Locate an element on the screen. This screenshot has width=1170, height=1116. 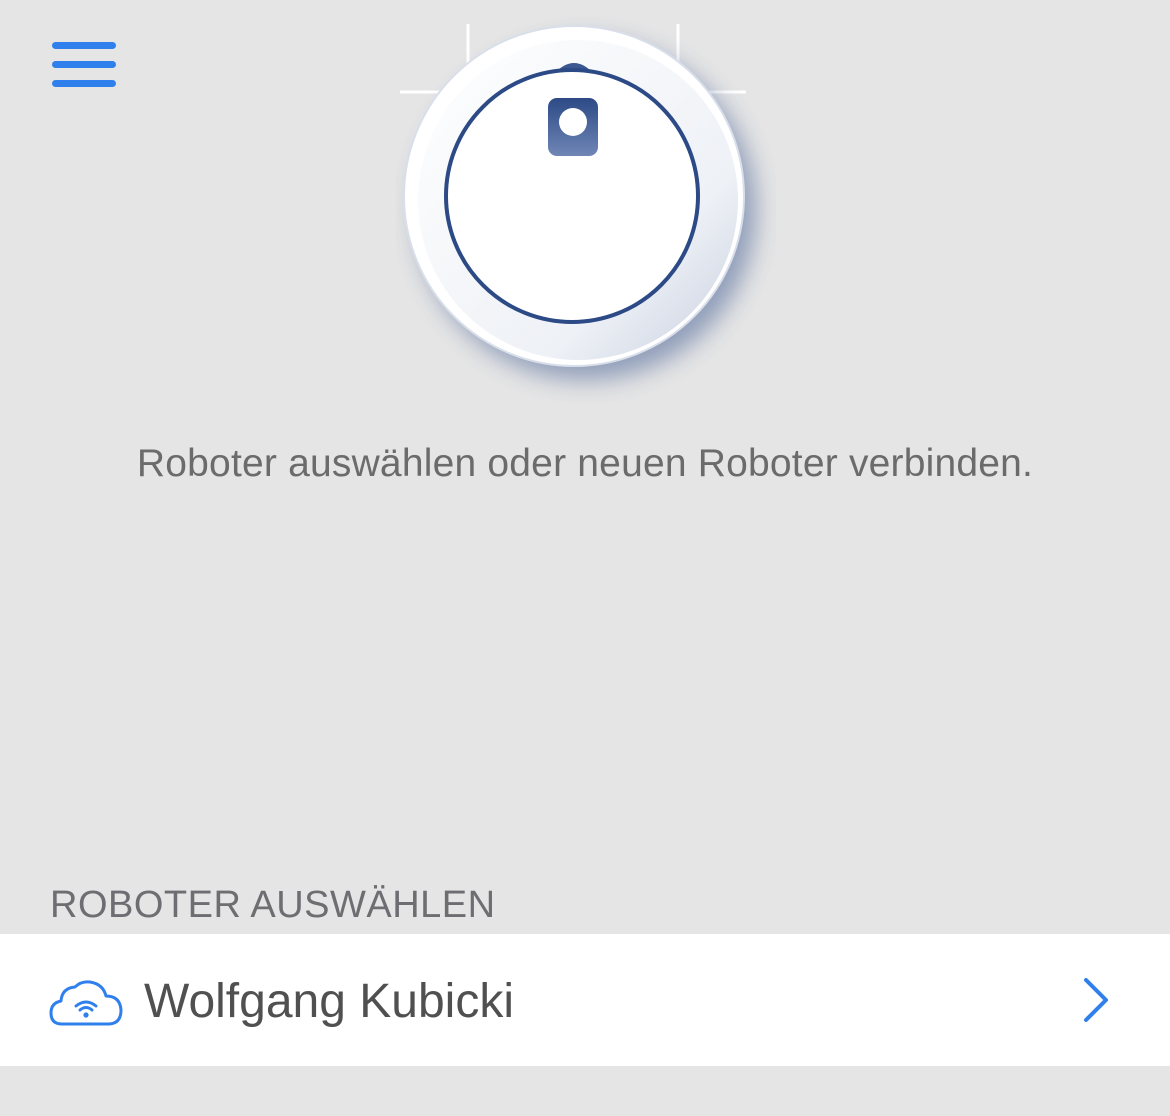
robot-vacuum-illustration is located at coordinates (586, 209).